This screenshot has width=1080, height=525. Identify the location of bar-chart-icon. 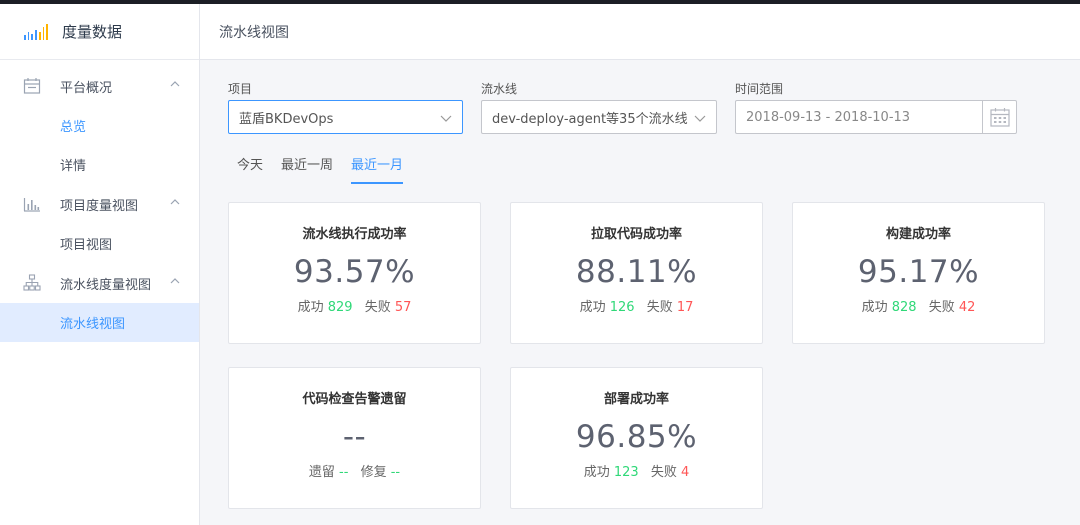
(32, 204).